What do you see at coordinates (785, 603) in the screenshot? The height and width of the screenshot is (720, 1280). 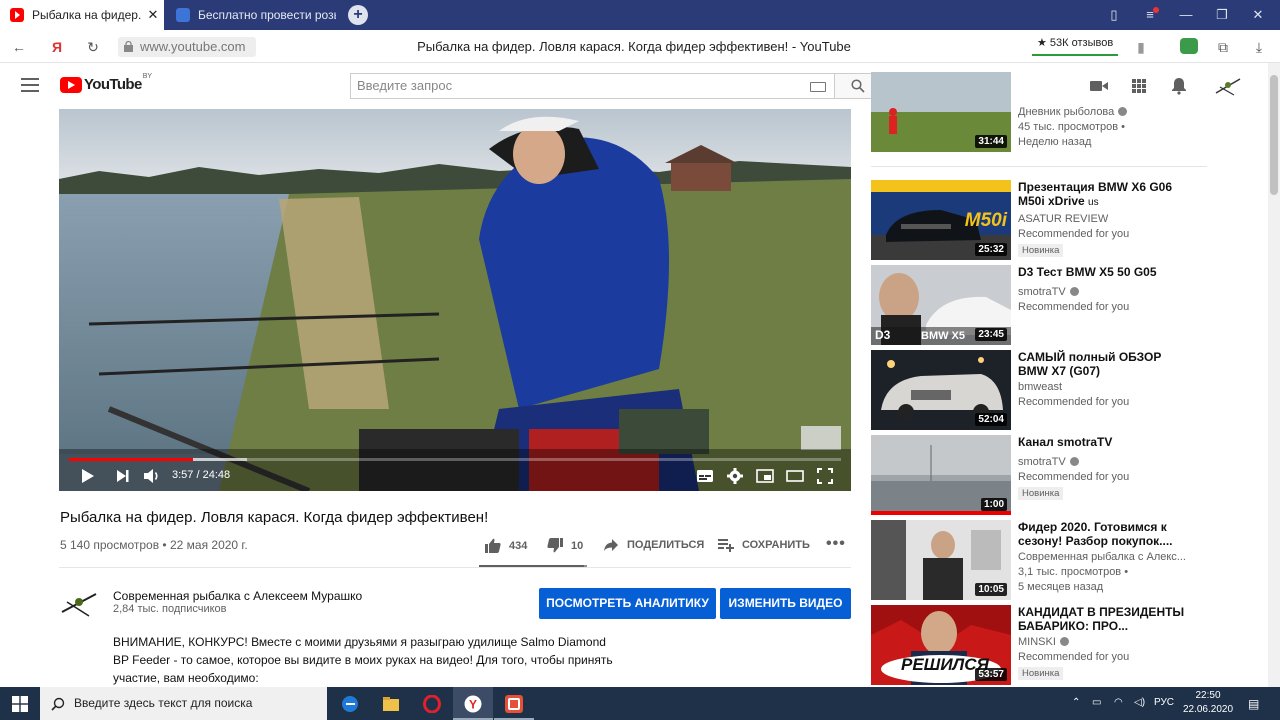 I see `edit-video-button: ИЗМЕНИТЬ ВИДЕО` at bounding box center [785, 603].